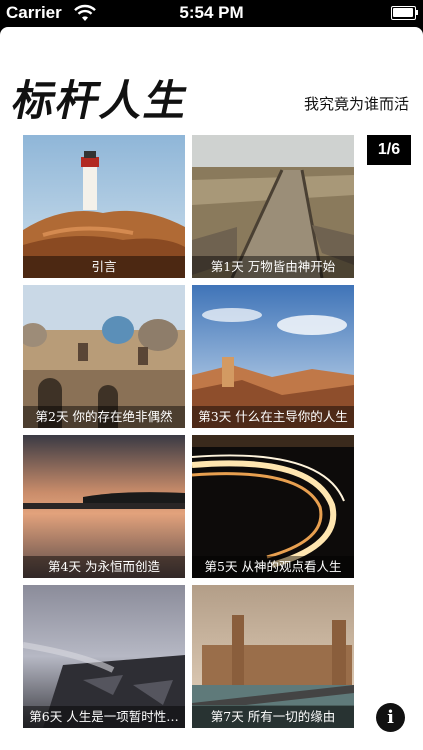 The height and width of the screenshot is (750, 423). Describe the element at coordinates (273, 717) in the screenshot. I see `tile-caption: 第7天 所有一切的缘由` at that location.